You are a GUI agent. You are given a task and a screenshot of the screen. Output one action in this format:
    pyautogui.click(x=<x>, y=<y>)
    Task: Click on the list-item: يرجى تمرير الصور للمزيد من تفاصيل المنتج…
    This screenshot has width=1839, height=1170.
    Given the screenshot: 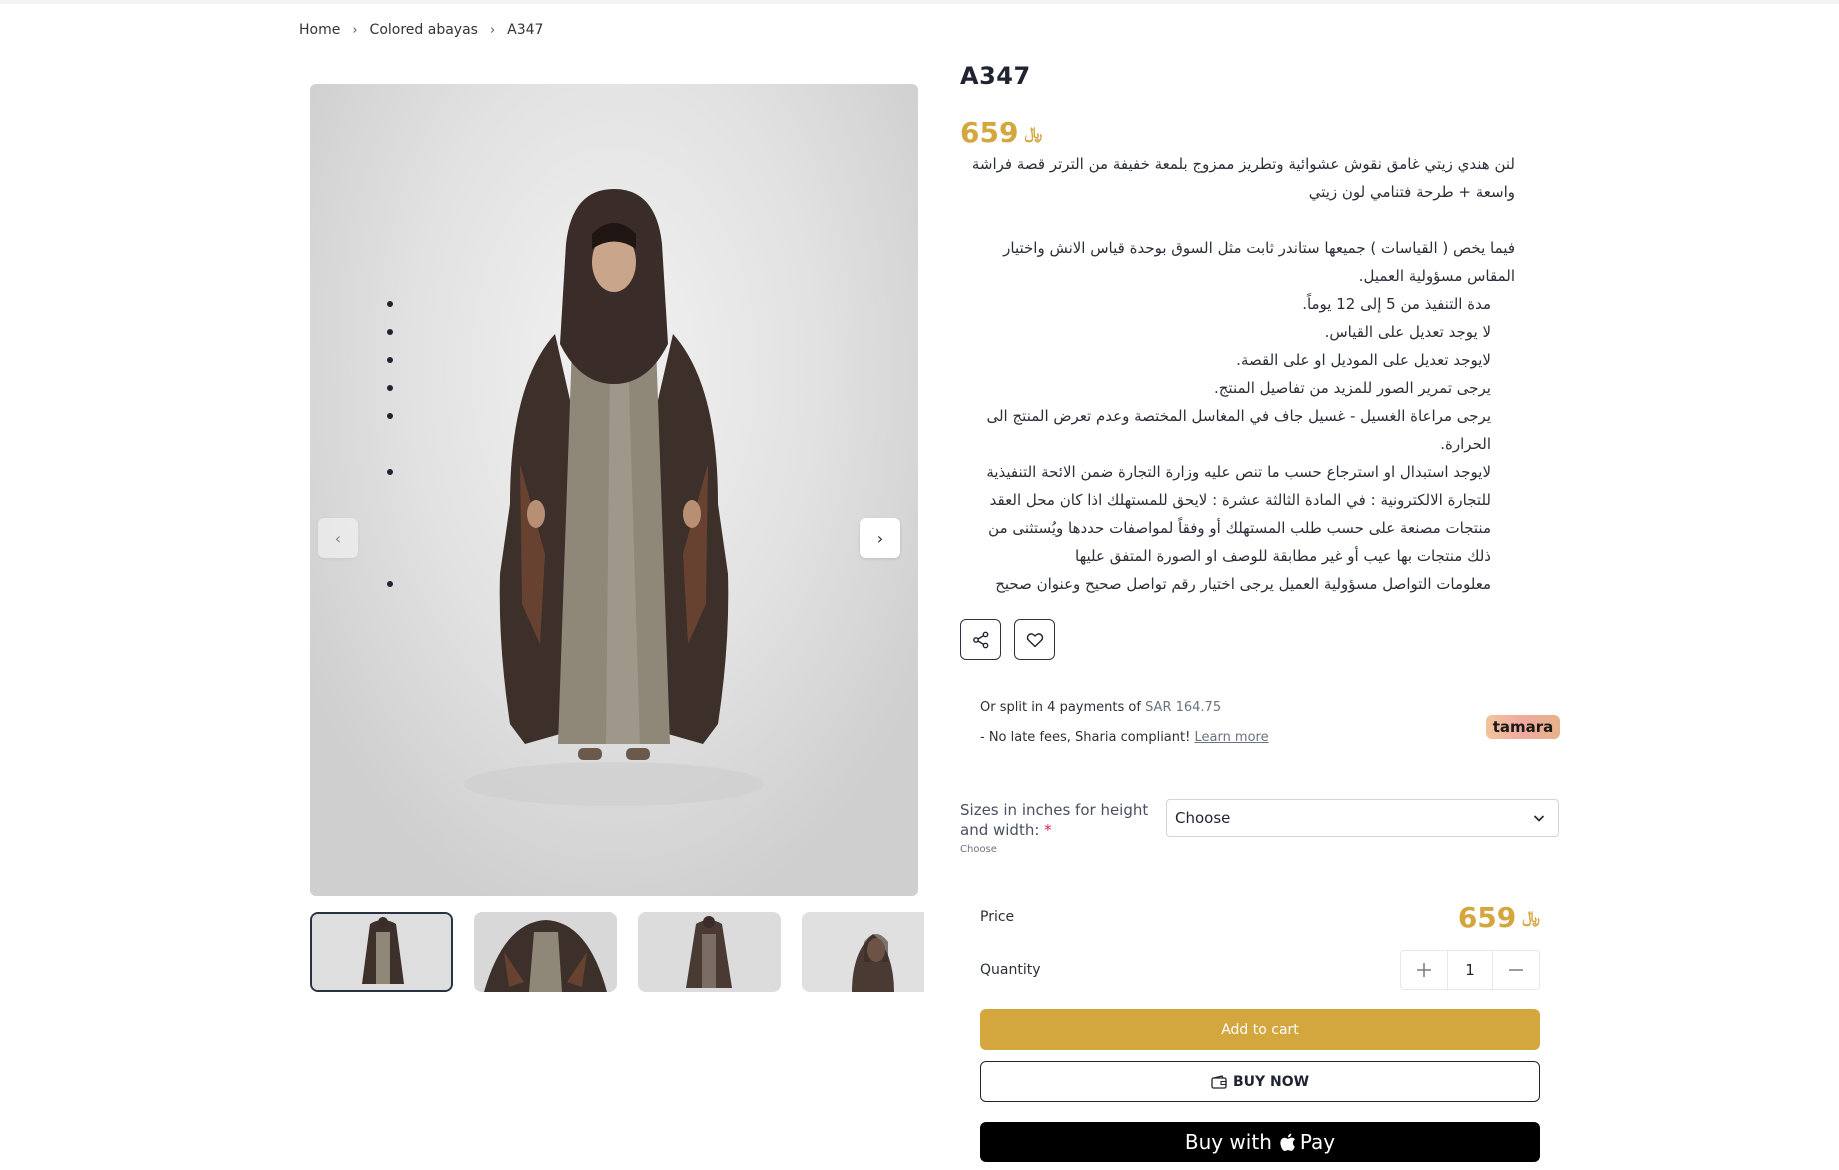 What is the action you would take?
    pyautogui.click(x=939, y=388)
    